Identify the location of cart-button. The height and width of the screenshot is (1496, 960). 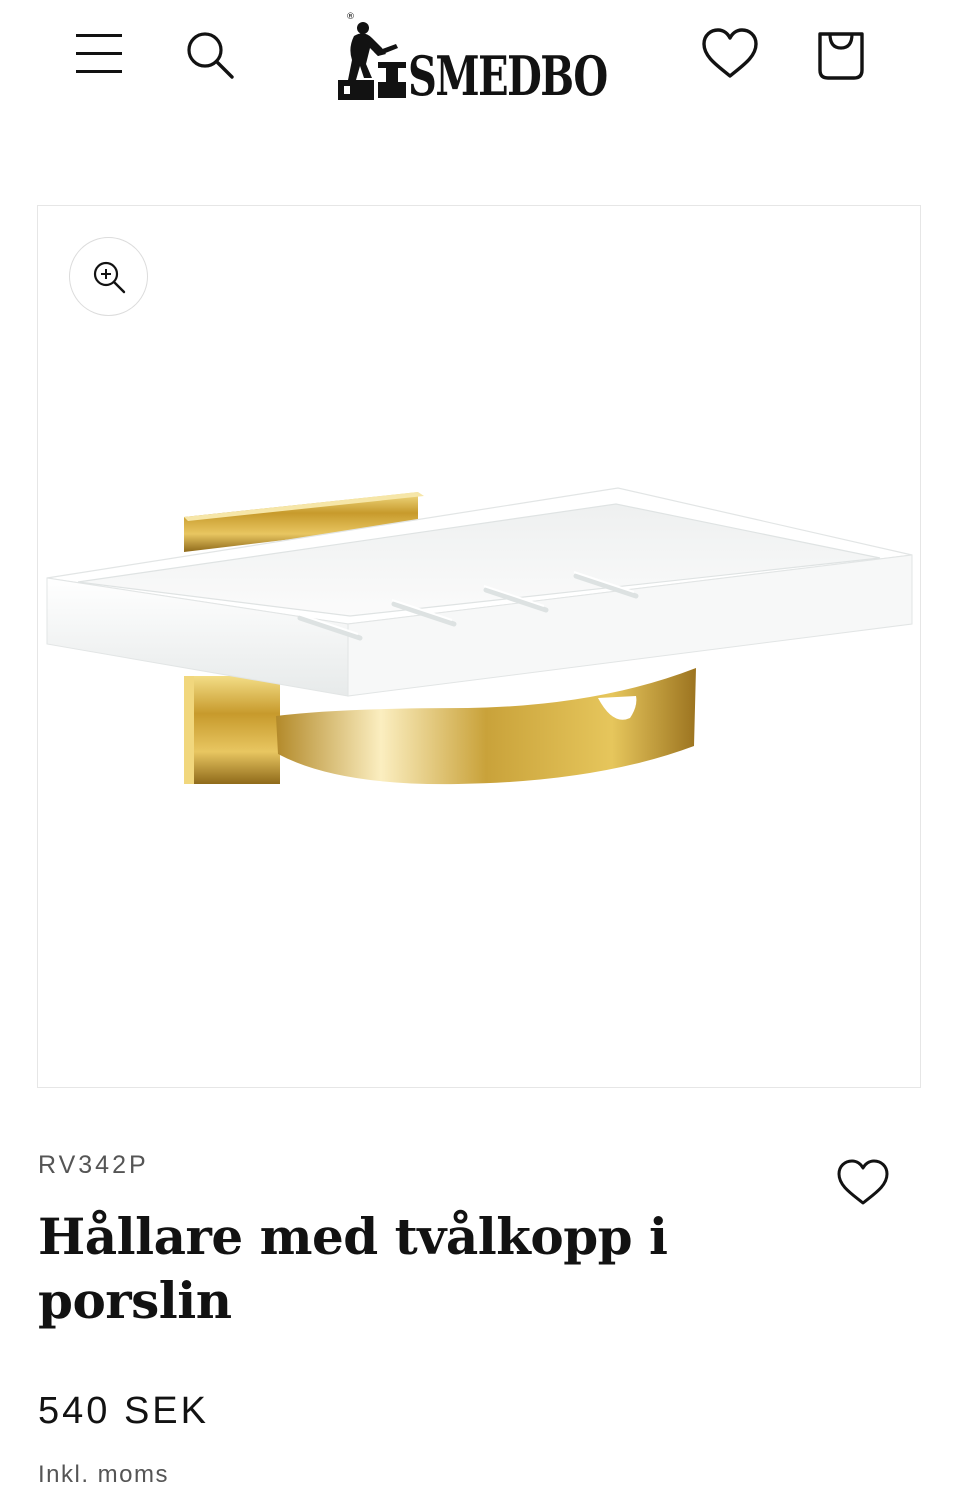
(841, 55).